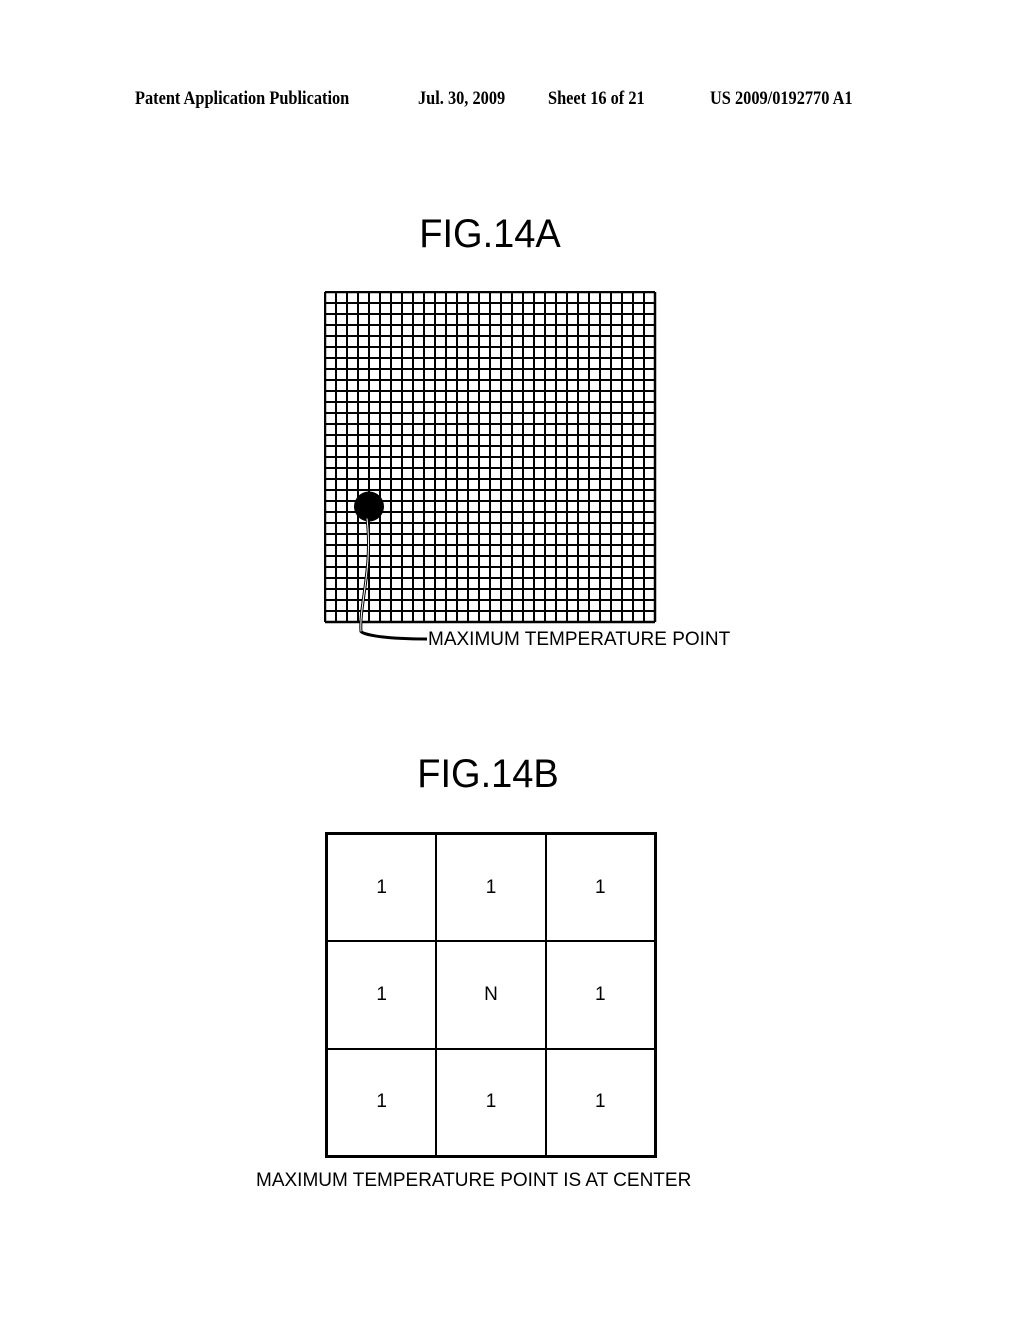 The image size is (1024, 1320). Describe the element at coordinates (490, 457) in the screenshot. I see `grid-lines` at that location.